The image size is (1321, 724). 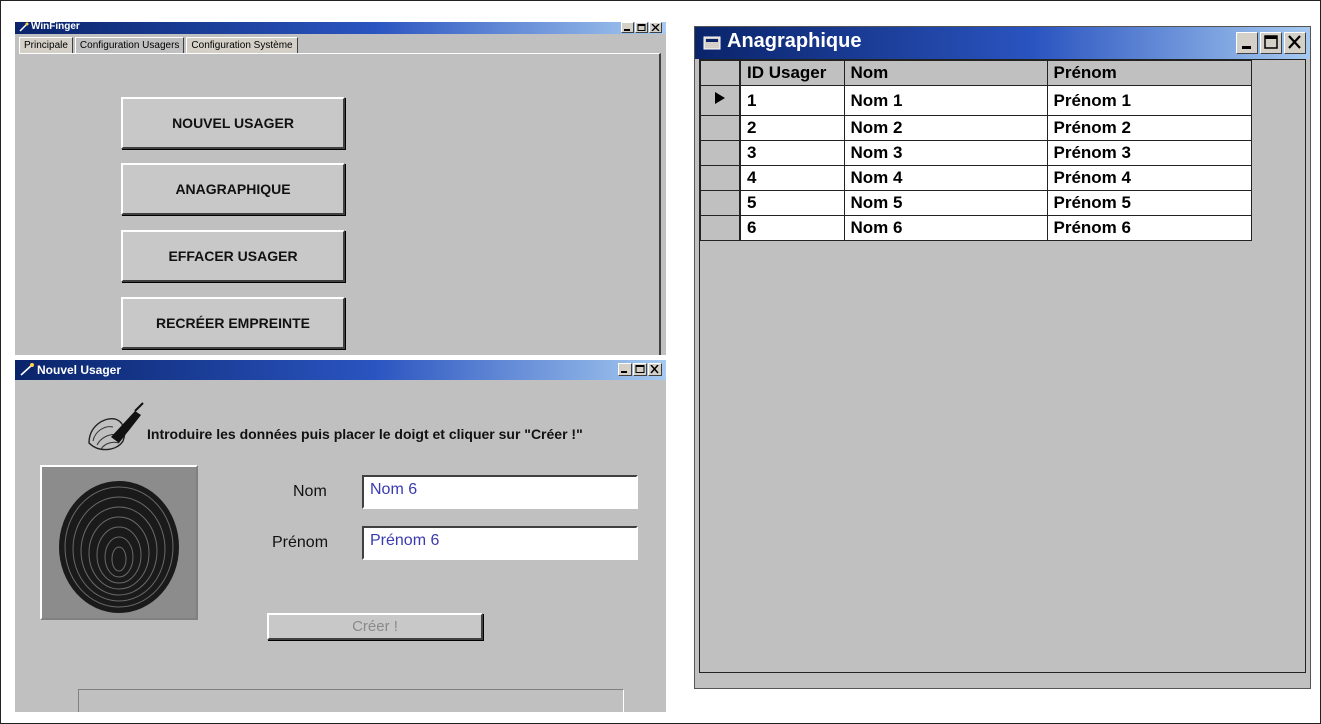 I want to click on fingerprint-image, so click(x=119, y=542).